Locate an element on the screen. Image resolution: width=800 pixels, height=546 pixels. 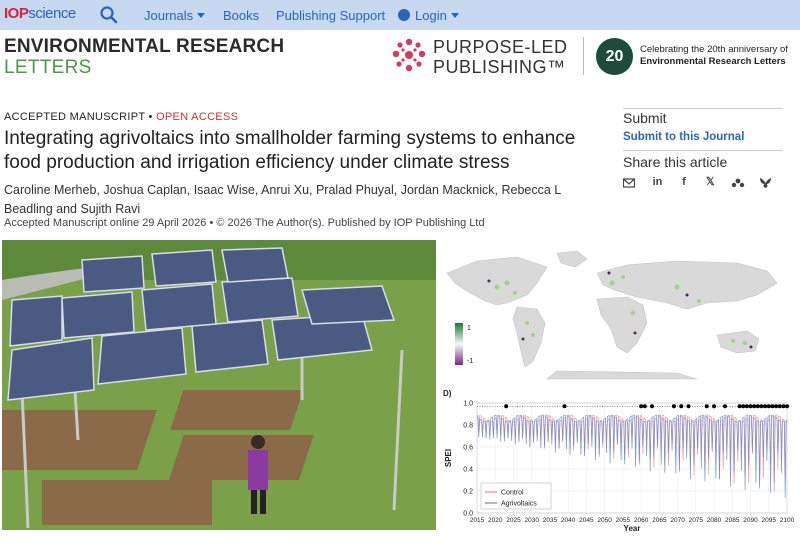
nav-journals: Journals is located at coordinates (175, 15).